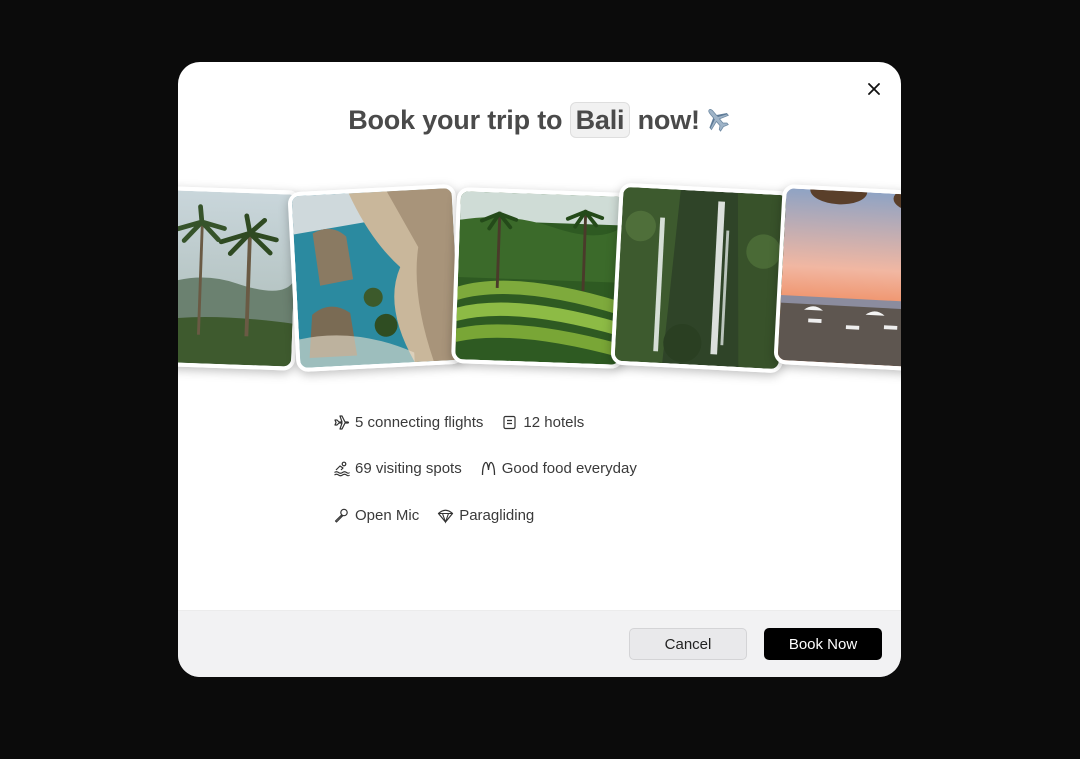 The width and height of the screenshot is (1080, 759). Describe the element at coordinates (494, 422) in the screenshot. I see `feature-row: 5 connecting flights 12 hotels` at that location.